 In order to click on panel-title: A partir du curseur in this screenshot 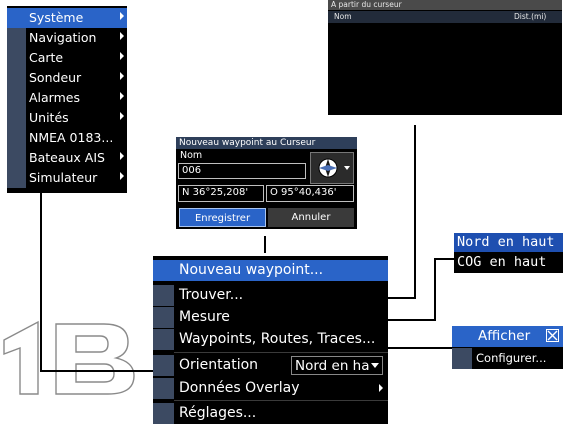, I will do `click(445, 5)`.